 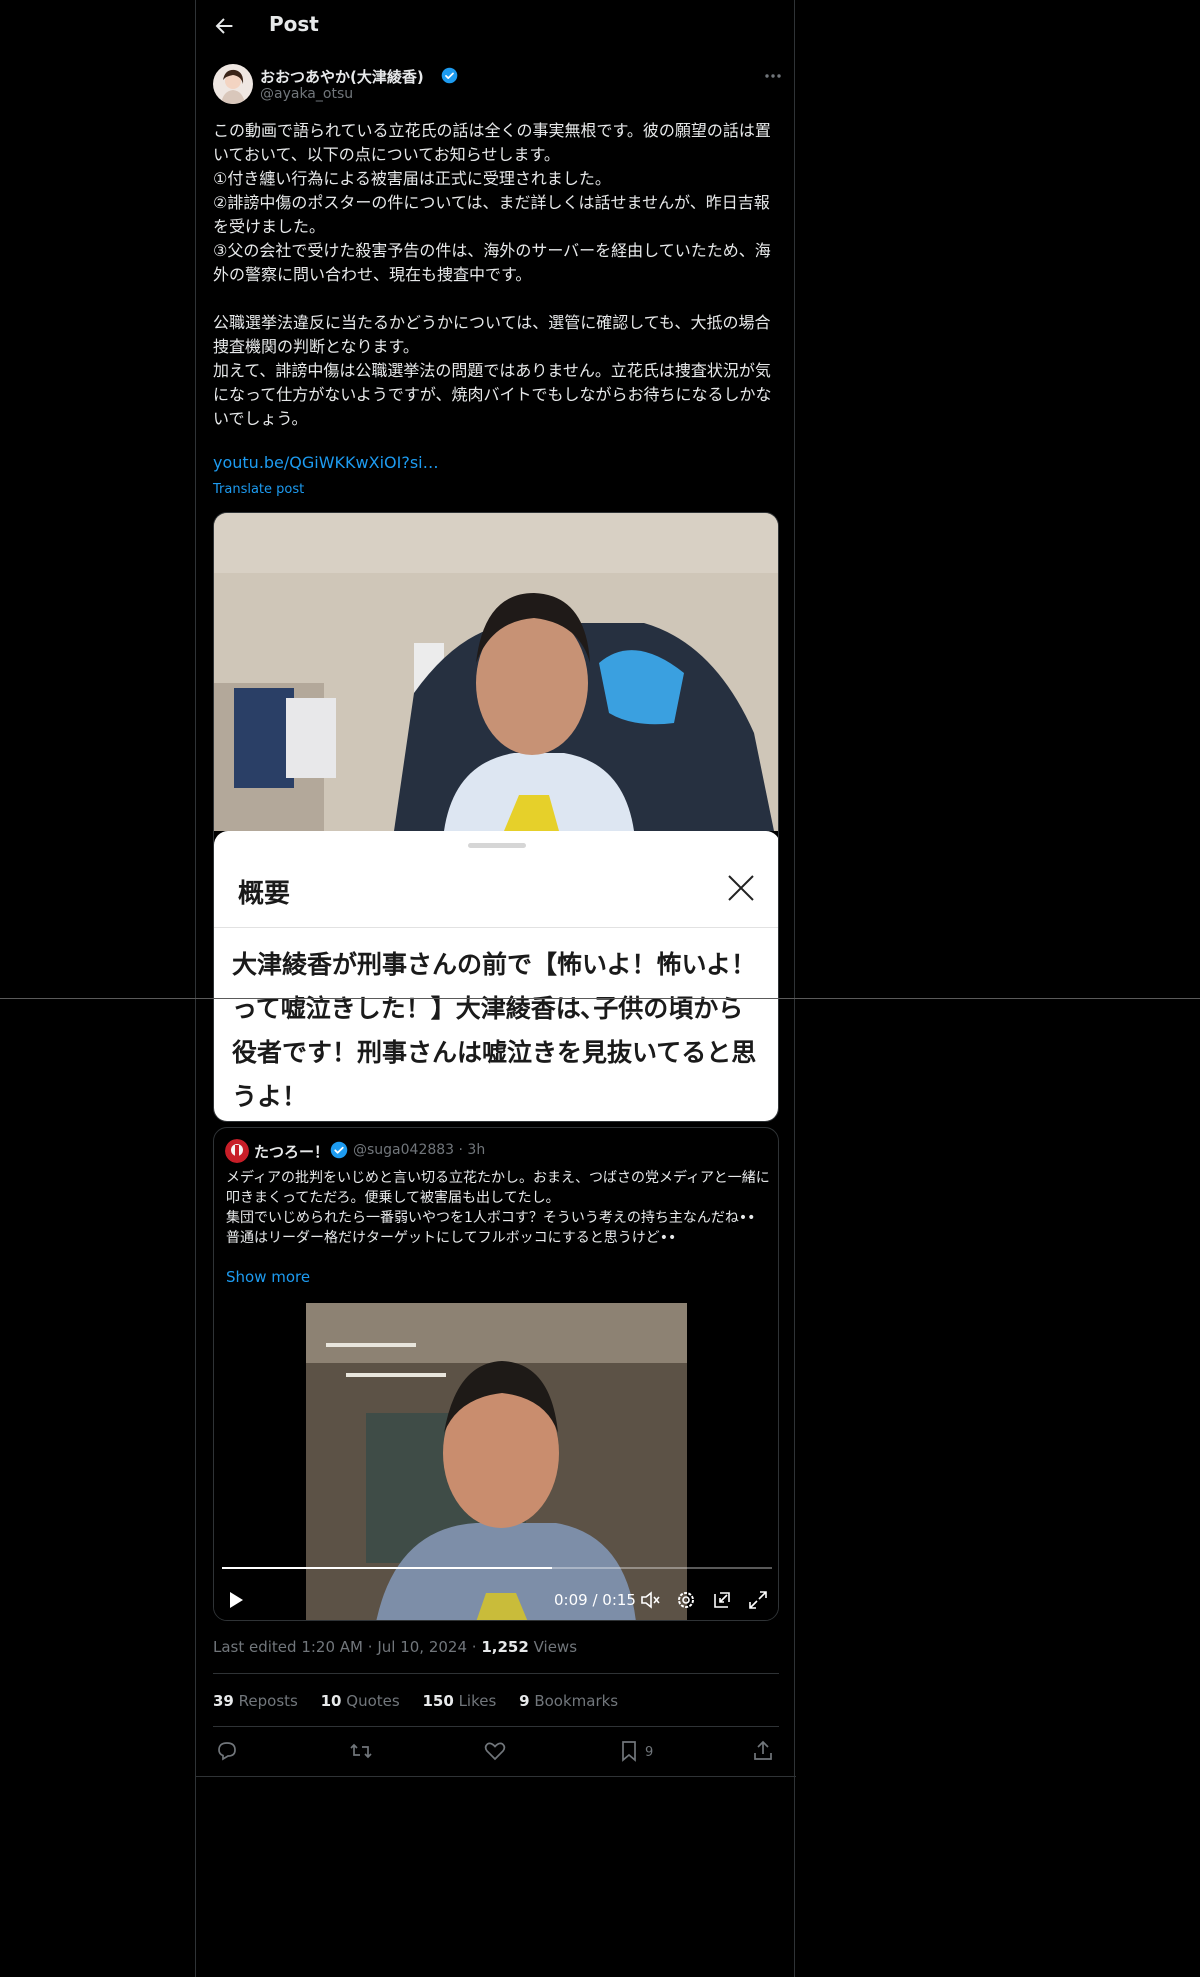 What do you see at coordinates (600, 998) in the screenshot?
I see `horizontal-guide-line` at bounding box center [600, 998].